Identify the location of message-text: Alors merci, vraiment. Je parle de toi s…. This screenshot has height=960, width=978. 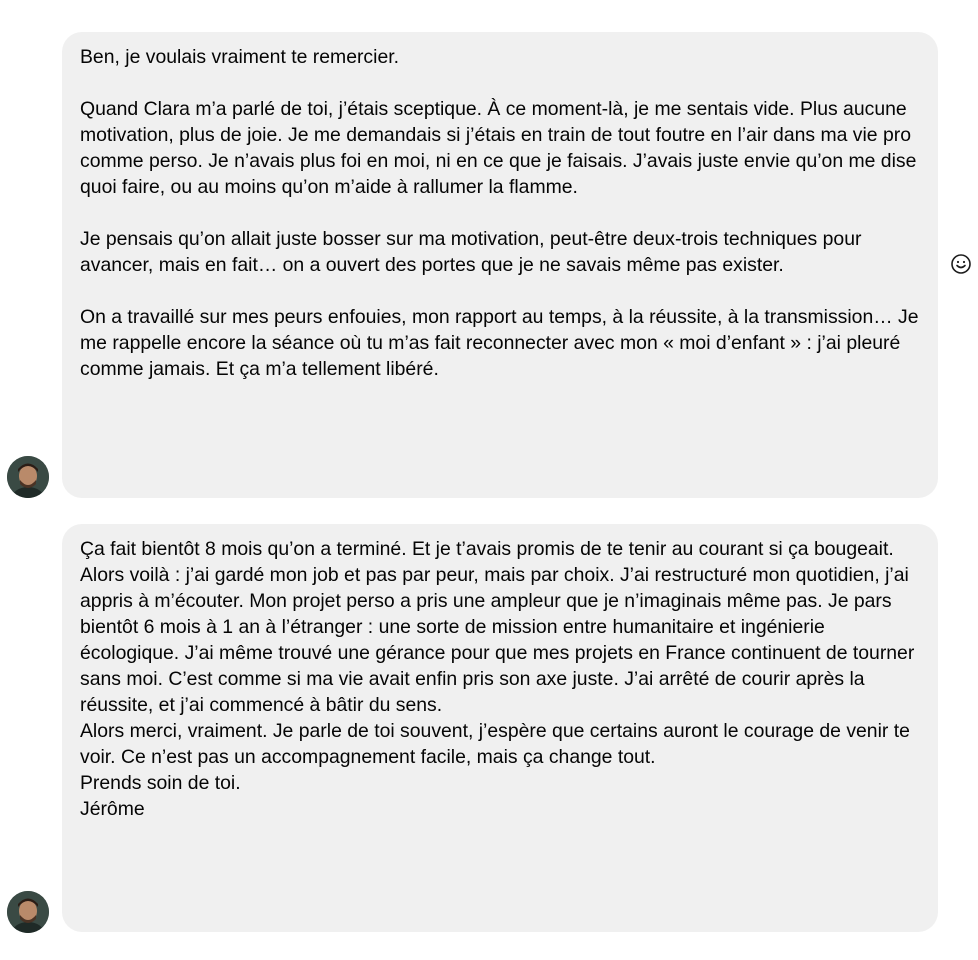
(495, 744).